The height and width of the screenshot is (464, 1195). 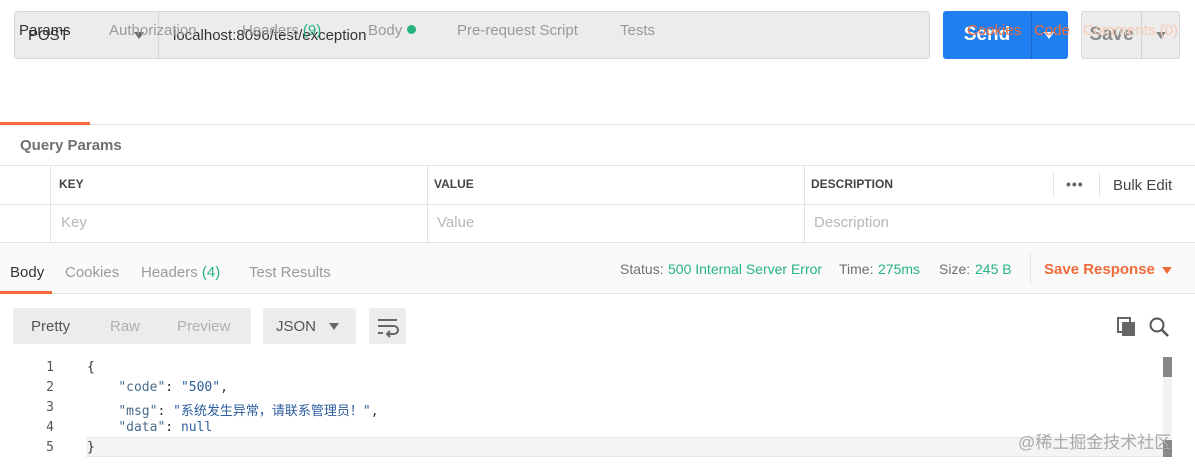 What do you see at coordinates (899, 269) in the screenshot?
I see `time-value: 275ms` at bounding box center [899, 269].